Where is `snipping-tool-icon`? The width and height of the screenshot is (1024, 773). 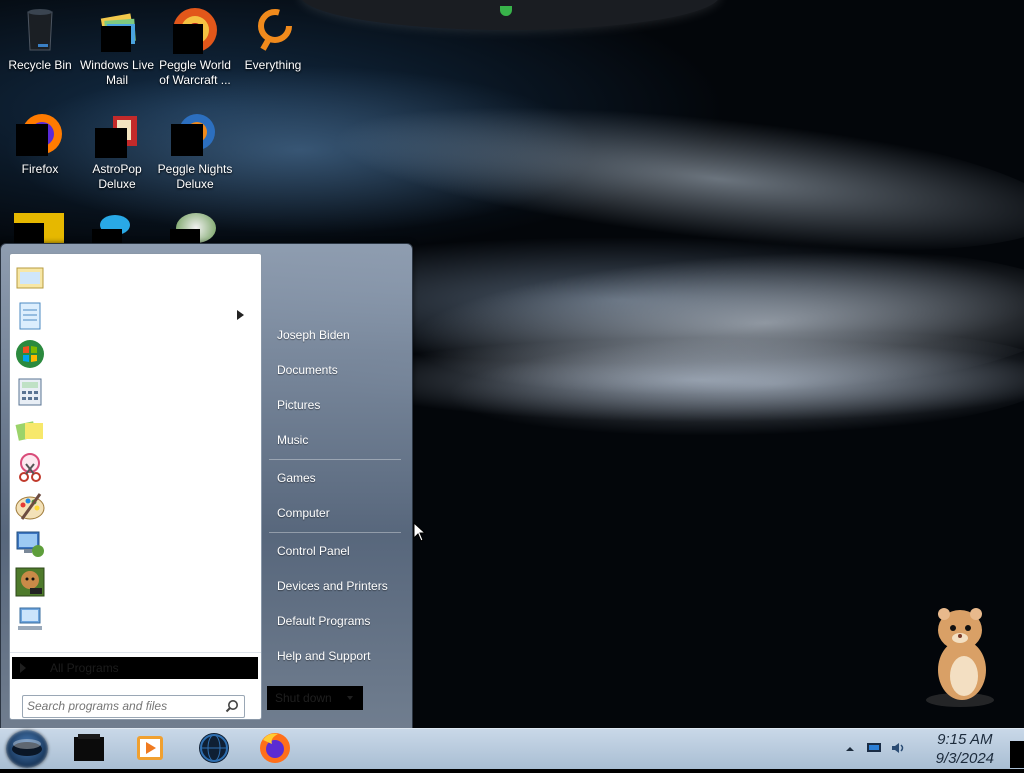 snipping-tool-icon is located at coordinates (30, 467).